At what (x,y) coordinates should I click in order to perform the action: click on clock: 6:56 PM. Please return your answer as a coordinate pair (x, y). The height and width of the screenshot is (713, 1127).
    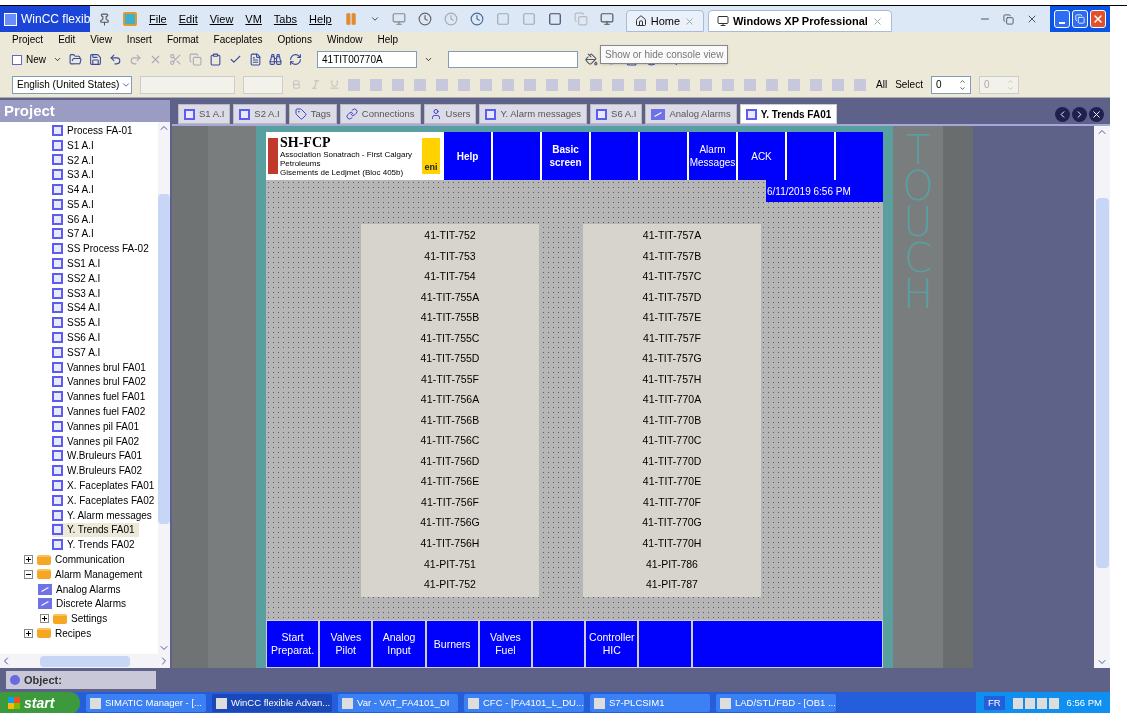
    Looking at the image, I should click on (1084, 702).